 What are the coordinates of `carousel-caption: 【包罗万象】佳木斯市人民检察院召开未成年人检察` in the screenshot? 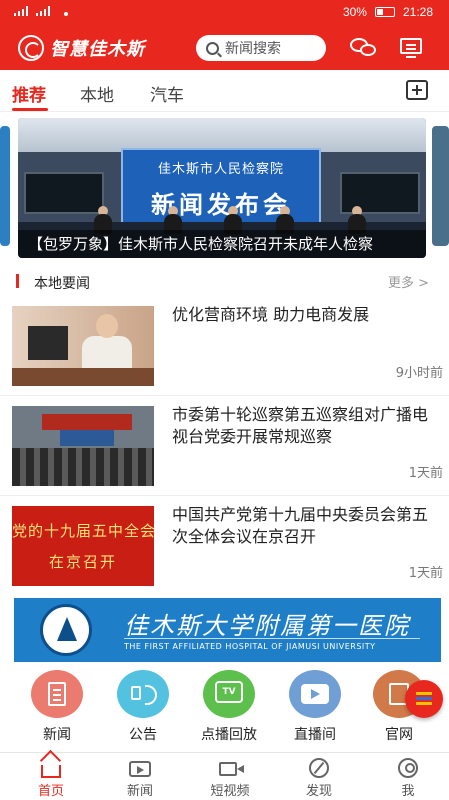 It's located at (222, 244).